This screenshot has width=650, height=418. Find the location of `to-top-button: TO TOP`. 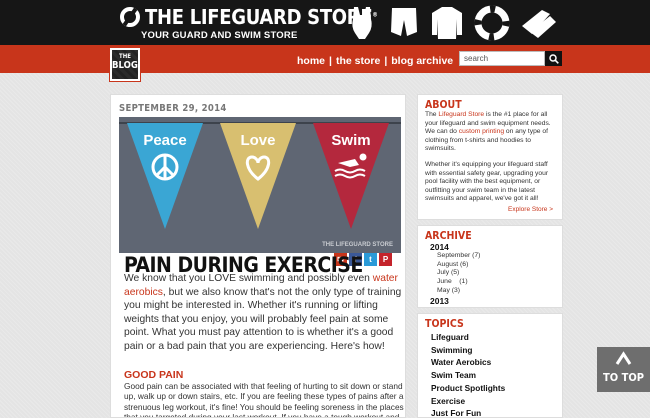

to-top-button: TO TOP is located at coordinates (623, 369).